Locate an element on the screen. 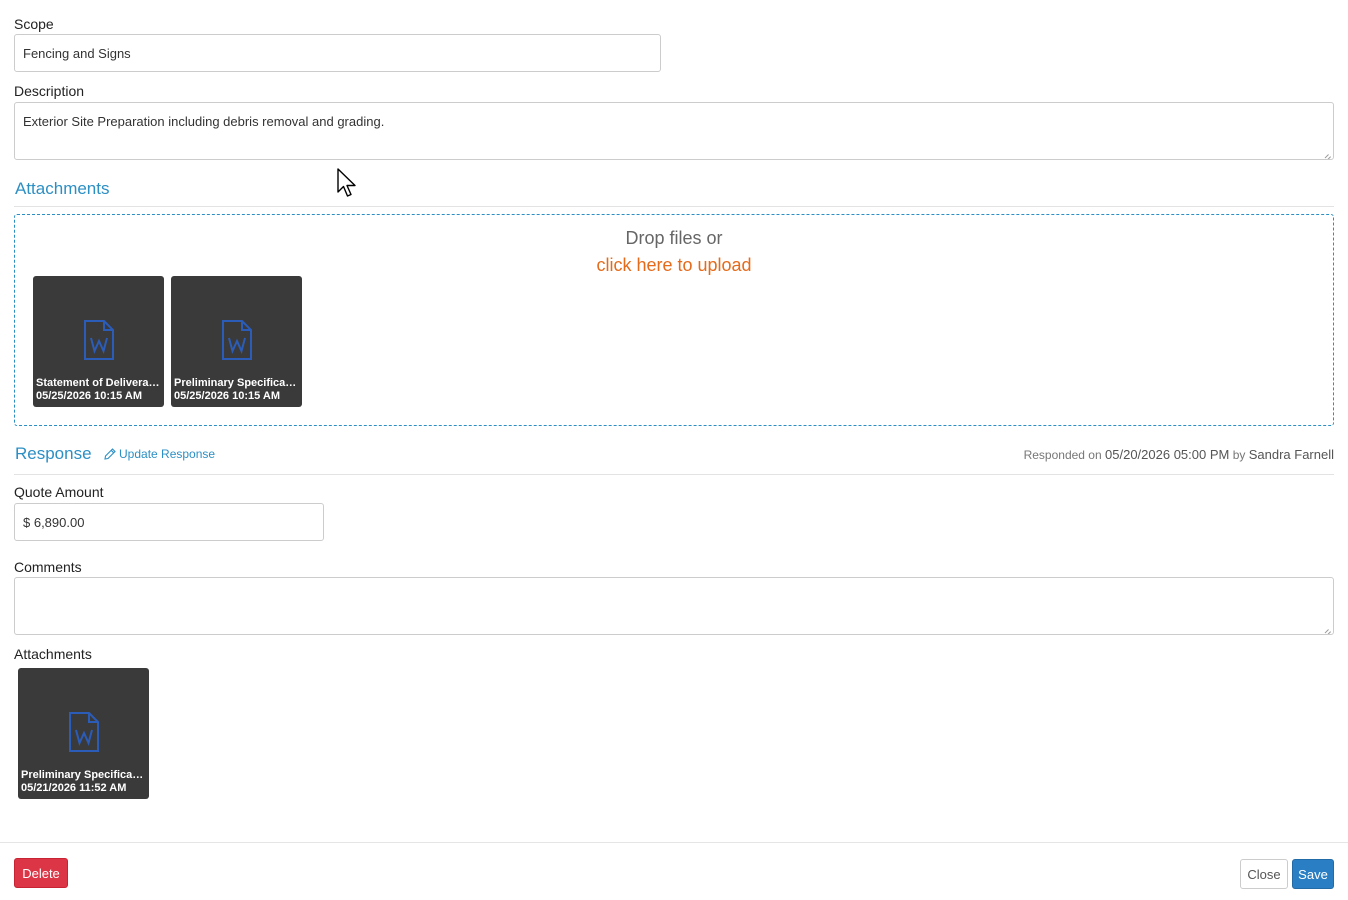 The height and width of the screenshot is (900, 1348). dropzone-text: Drop files or is located at coordinates (674, 238).